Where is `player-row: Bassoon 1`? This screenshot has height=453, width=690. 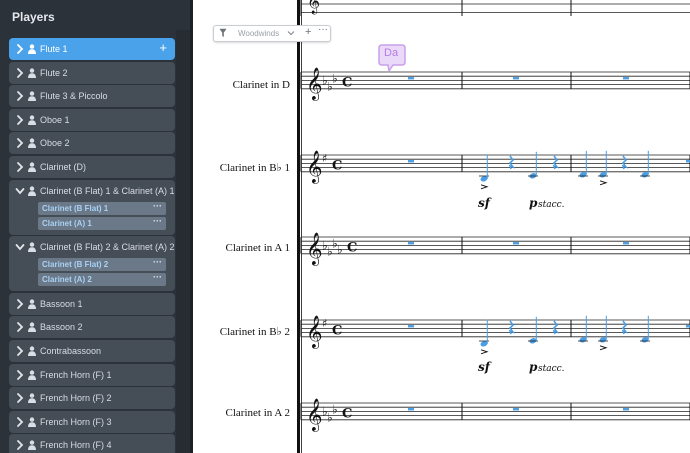
player-row: Bassoon 1 is located at coordinates (92, 304).